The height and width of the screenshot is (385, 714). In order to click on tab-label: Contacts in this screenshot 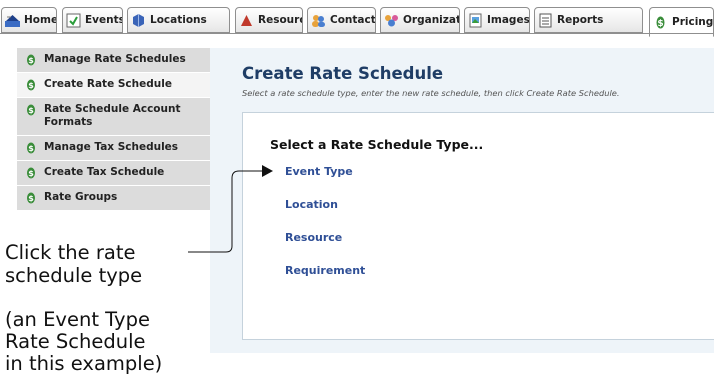, I will do `click(353, 20)`.